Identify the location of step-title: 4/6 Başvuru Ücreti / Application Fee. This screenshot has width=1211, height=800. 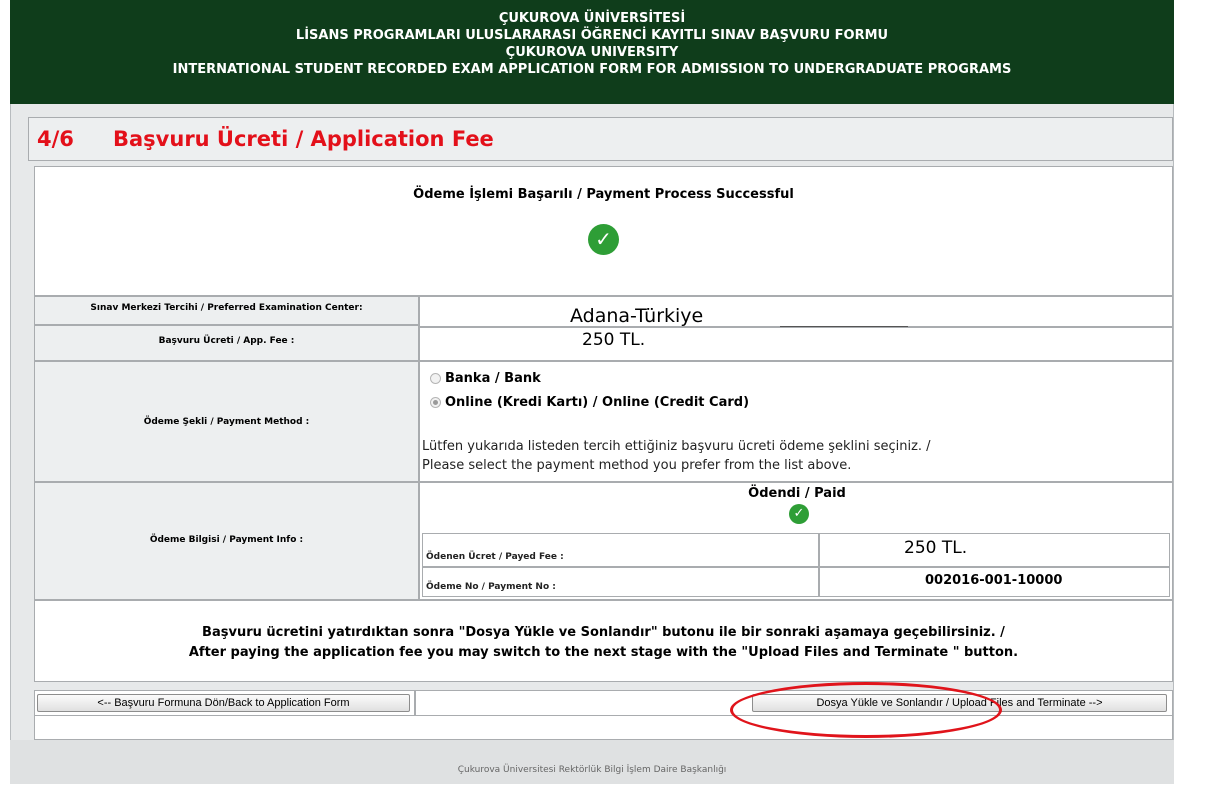
(600, 139).